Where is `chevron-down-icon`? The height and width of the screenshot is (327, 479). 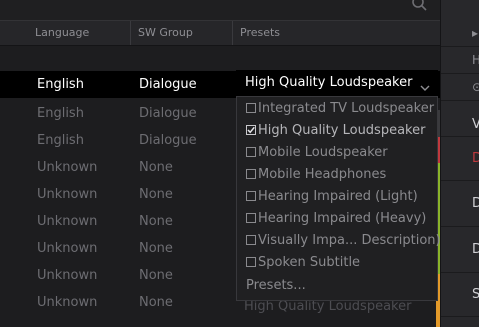
chevron-down-icon is located at coordinates (425, 84).